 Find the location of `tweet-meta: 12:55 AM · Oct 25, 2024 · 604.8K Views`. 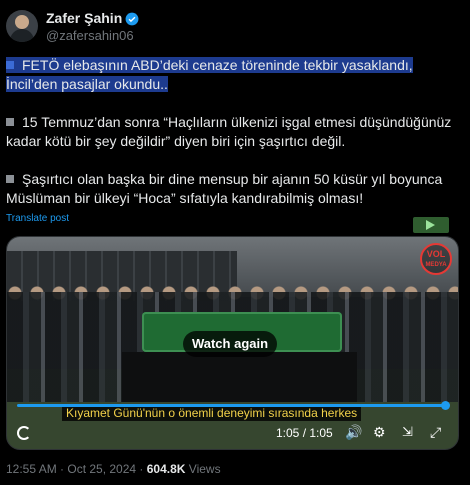

tweet-meta: 12:55 AM · Oct 25, 2024 · 604.8K Views is located at coordinates (113, 469).